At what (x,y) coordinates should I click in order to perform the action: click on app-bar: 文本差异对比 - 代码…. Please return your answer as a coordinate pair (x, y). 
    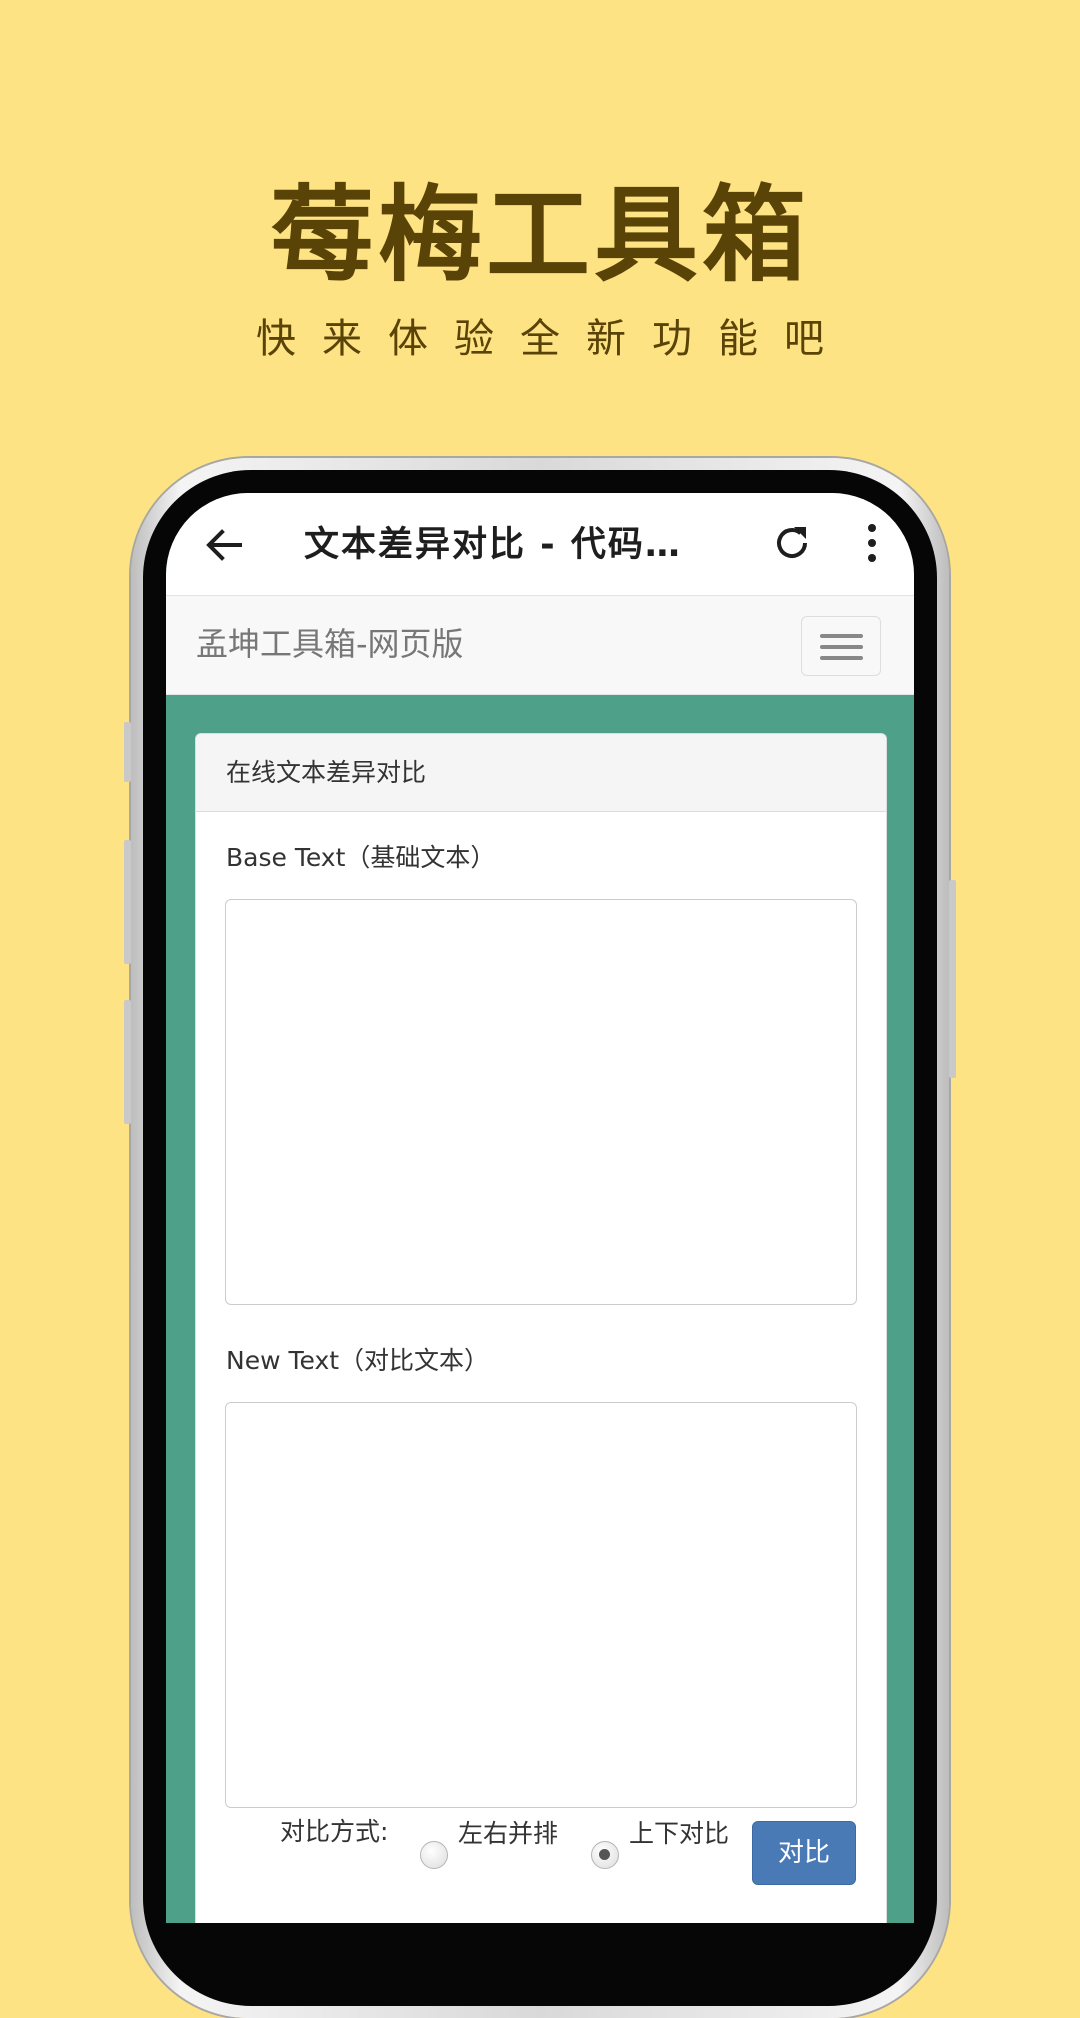
    Looking at the image, I should click on (540, 544).